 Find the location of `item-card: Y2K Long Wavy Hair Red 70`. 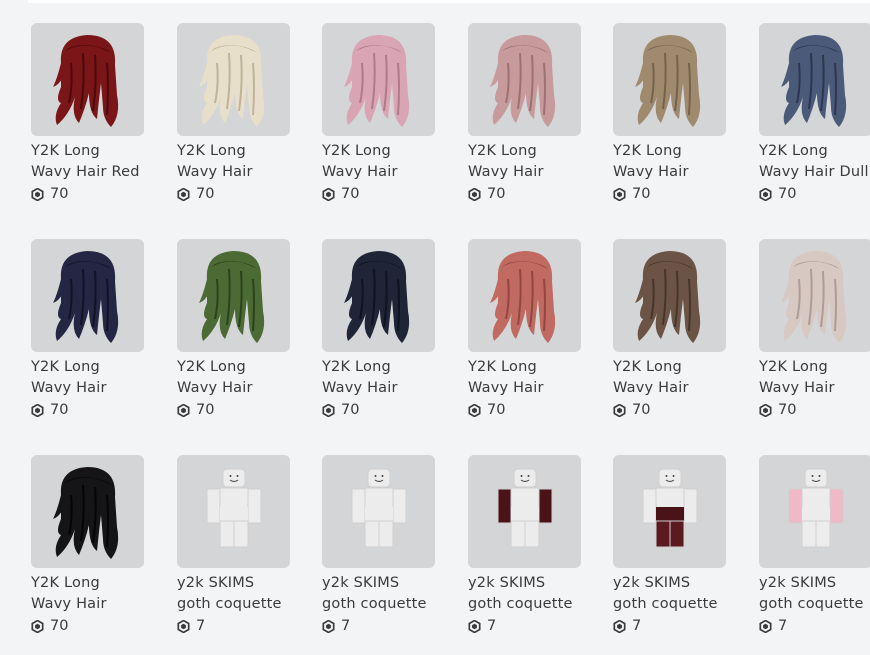

item-card: Y2K Long Wavy Hair Red 70 is located at coordinates (87, 113).